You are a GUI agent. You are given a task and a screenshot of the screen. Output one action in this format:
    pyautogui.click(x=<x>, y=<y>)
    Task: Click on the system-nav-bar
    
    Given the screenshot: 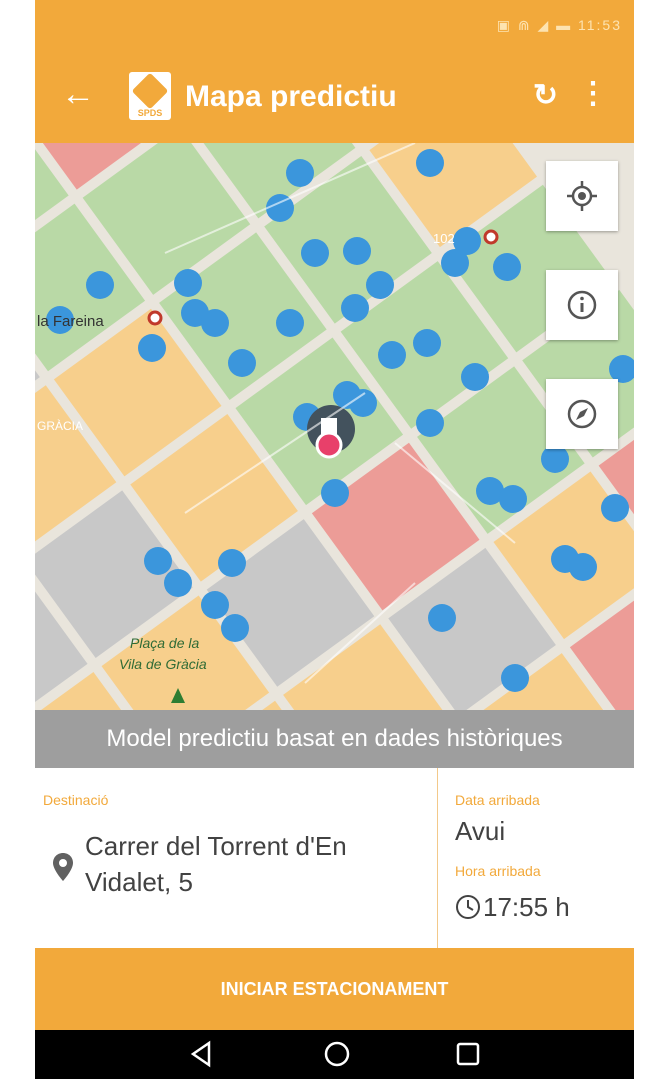 What is the action you would take?
    pyautogui.click(x=334, y=1054)
    